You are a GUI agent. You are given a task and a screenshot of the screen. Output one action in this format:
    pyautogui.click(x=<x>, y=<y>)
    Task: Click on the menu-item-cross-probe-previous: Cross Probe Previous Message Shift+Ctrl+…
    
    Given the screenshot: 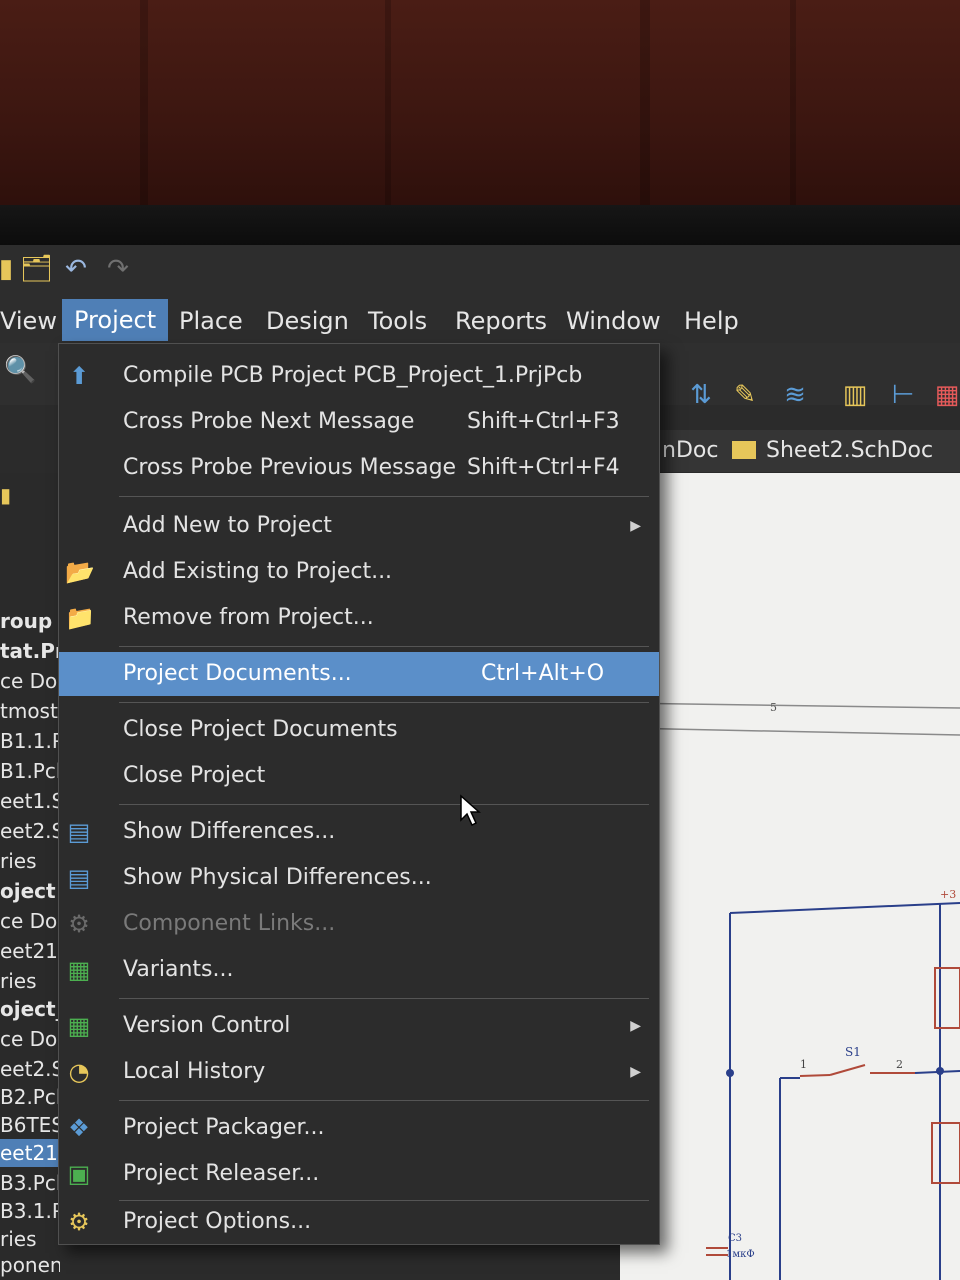 What is the action you would take?
    pyautogui.click(x=359, y=468)
    